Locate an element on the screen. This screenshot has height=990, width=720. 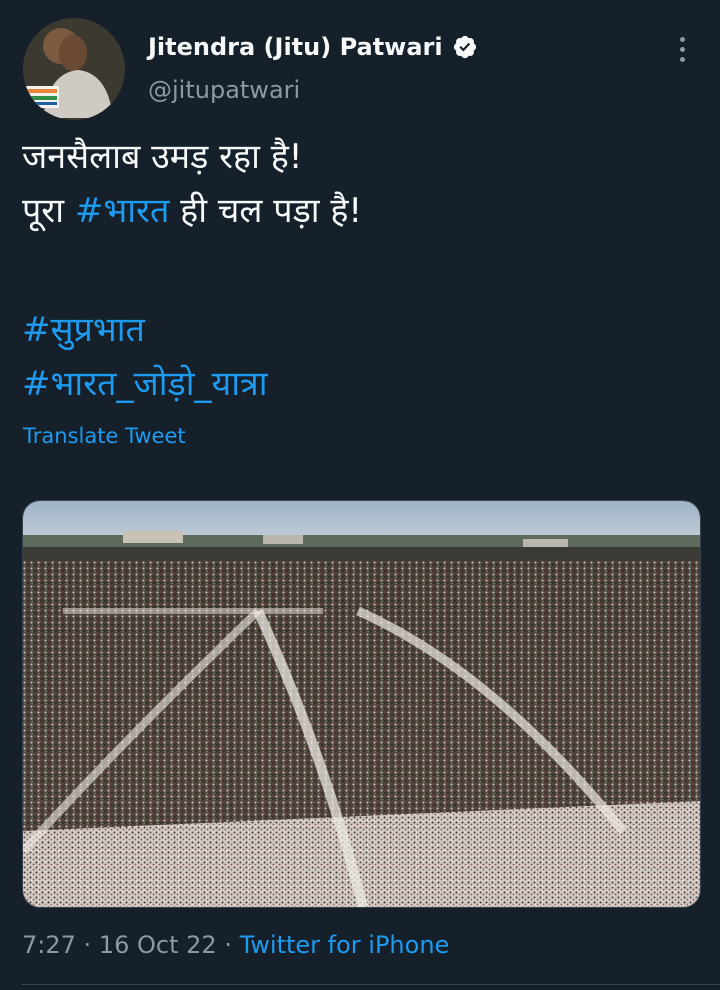
hashtag-bharat-jodo-yatra: #भारत_जोड़ो_यात्रा is located at coordinates (362, 384).